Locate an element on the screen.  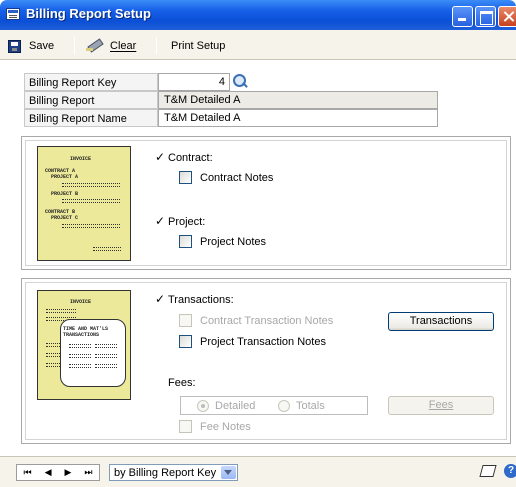
contract-notes-label: Contract Notes is located at coordinates (237, 178).